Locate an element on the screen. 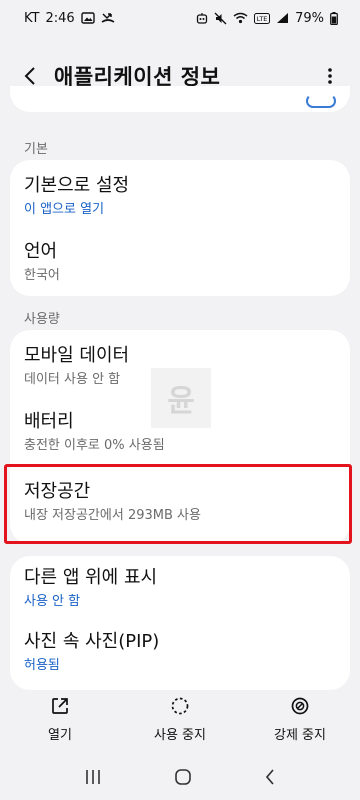 The width and height of the screenshot is (360, 800). list-item-display-over-apps: 다른 앱 위에 표시 사용 안 함 is located at coordinates (180, 588).